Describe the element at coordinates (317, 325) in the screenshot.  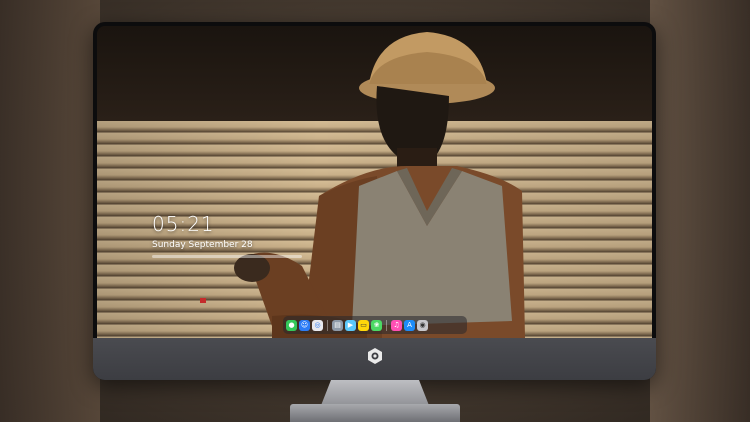
I see `safari-icon: ◎` at that location.